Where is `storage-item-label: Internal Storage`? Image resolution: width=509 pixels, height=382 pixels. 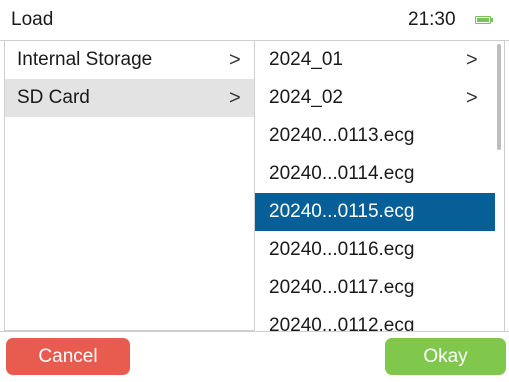
storage-item-label: Internal Storage is located at coordinates (85, 59).